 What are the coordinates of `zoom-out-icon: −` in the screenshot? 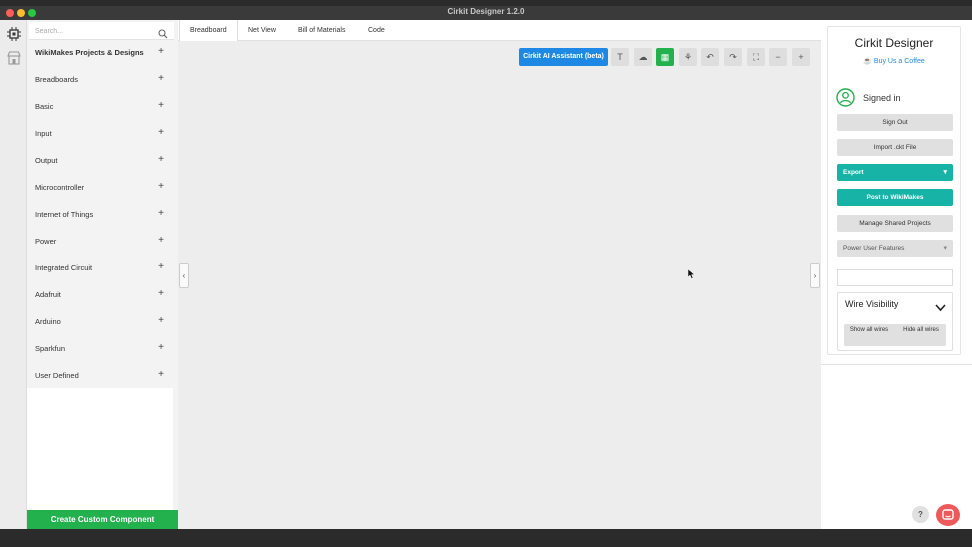 It's located at (778, 57).